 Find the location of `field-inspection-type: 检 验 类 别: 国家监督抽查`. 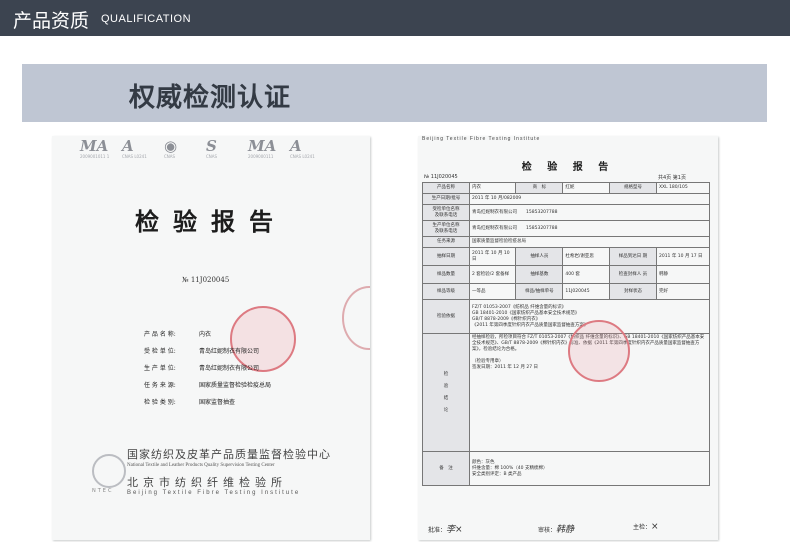

field-inspection-type: 检 验 类 别: 国家监督抽查 is located at coordinates (190, 402).